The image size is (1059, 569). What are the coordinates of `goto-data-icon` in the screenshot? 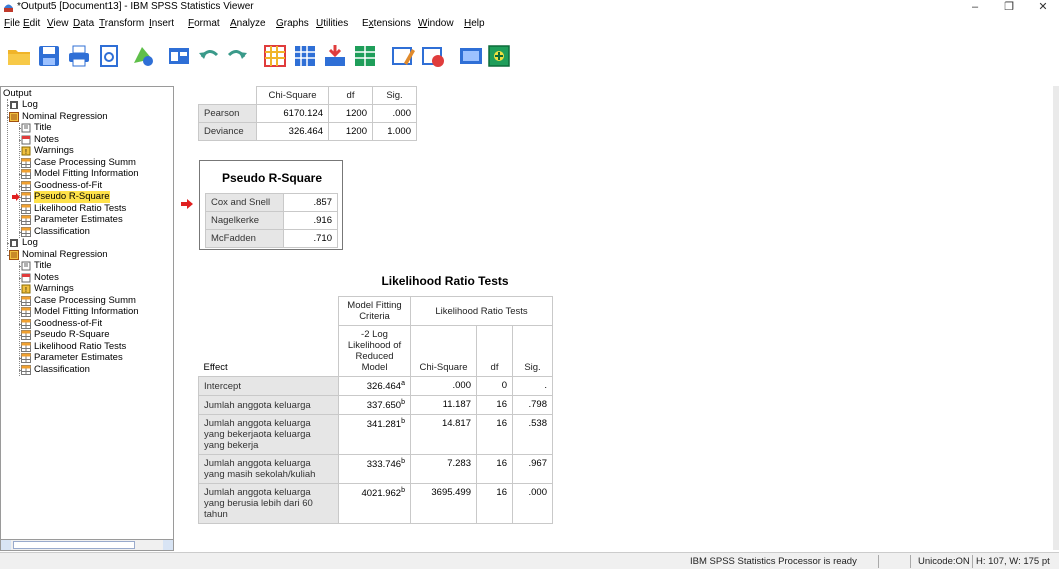 It's located at (275, 56).